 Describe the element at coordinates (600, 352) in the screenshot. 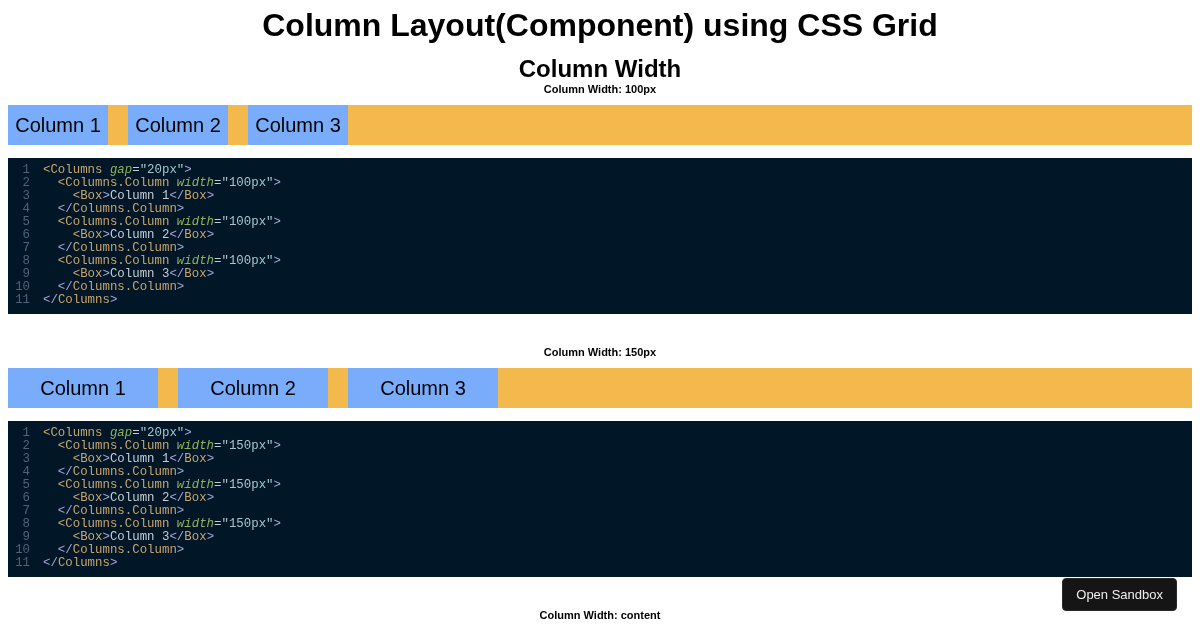

I see `example-label: Column Width: 150px` at that location.